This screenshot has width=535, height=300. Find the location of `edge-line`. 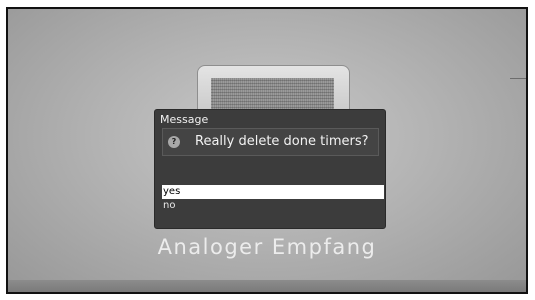

edge-line is located at coordinates (518, 78).